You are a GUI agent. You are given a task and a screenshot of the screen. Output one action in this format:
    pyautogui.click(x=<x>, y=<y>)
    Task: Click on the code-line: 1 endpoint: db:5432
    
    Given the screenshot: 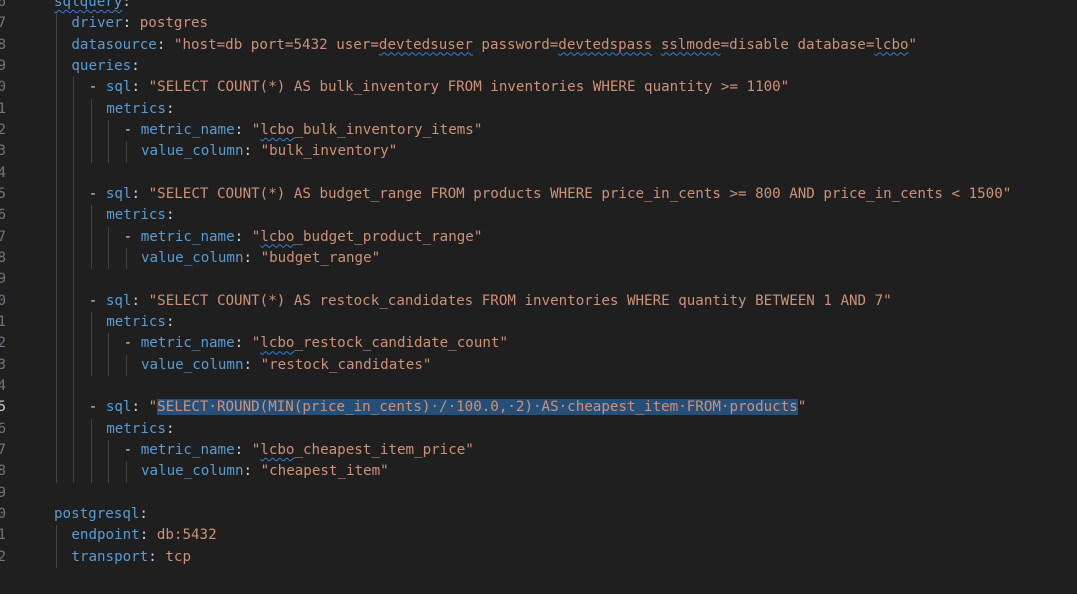 What is the action you would take?
    pyautogui.click(x=538, y=535)
    